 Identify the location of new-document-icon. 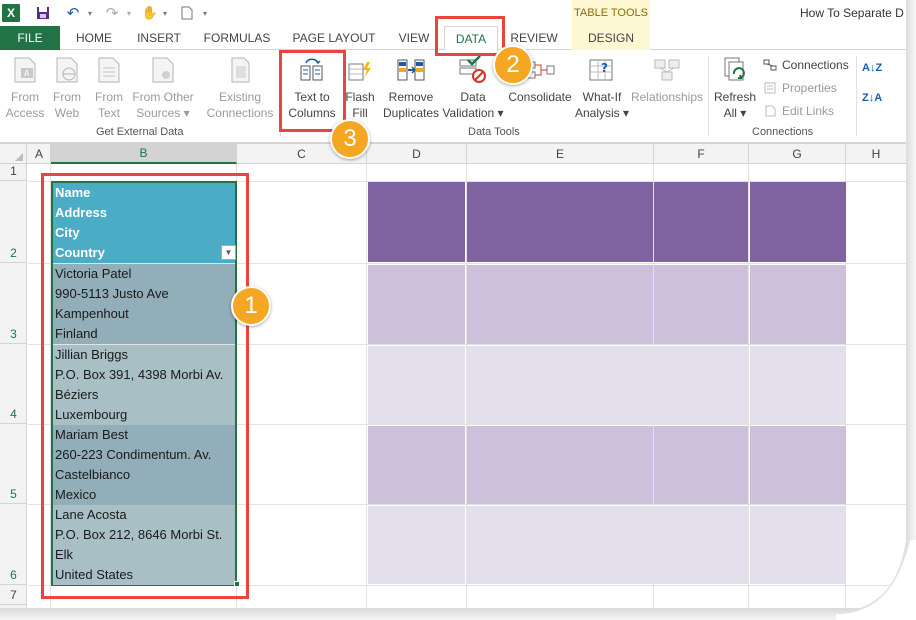
(187, 13).